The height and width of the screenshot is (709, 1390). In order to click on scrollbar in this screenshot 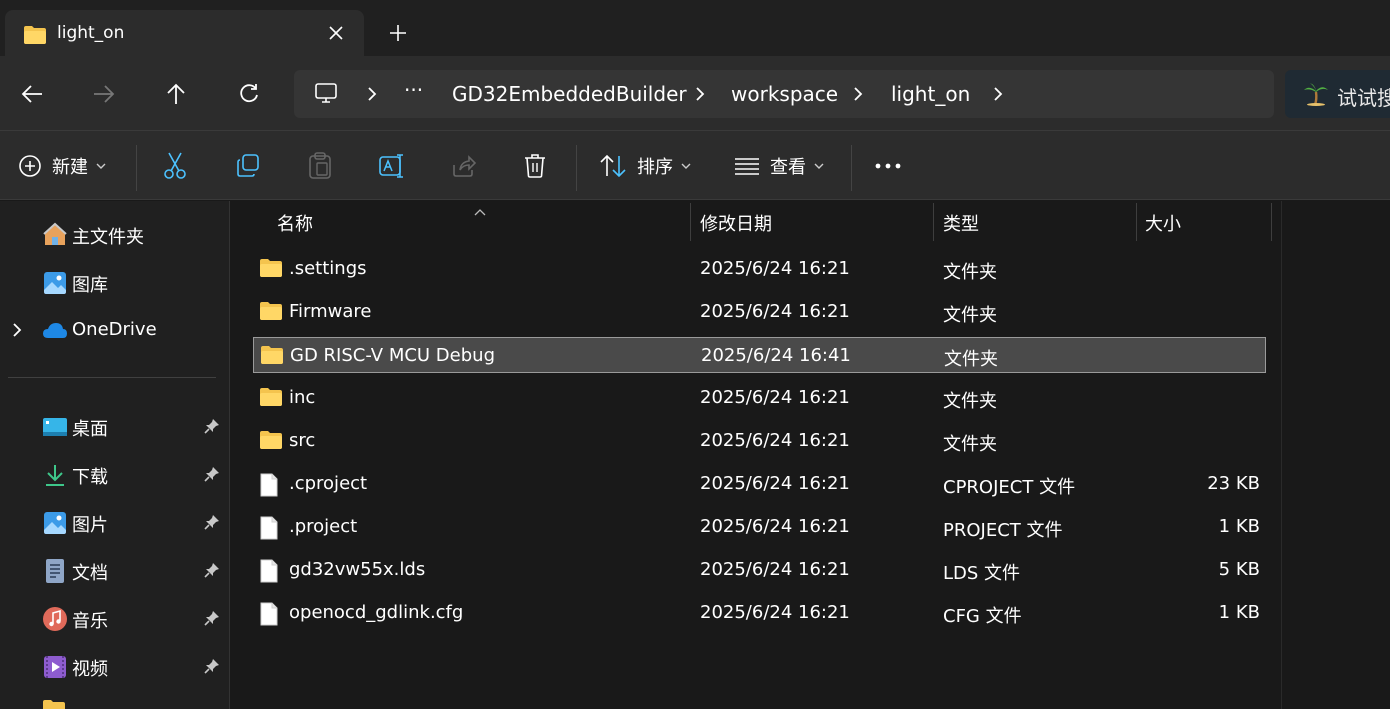, I will do `click(1281, 455)`.